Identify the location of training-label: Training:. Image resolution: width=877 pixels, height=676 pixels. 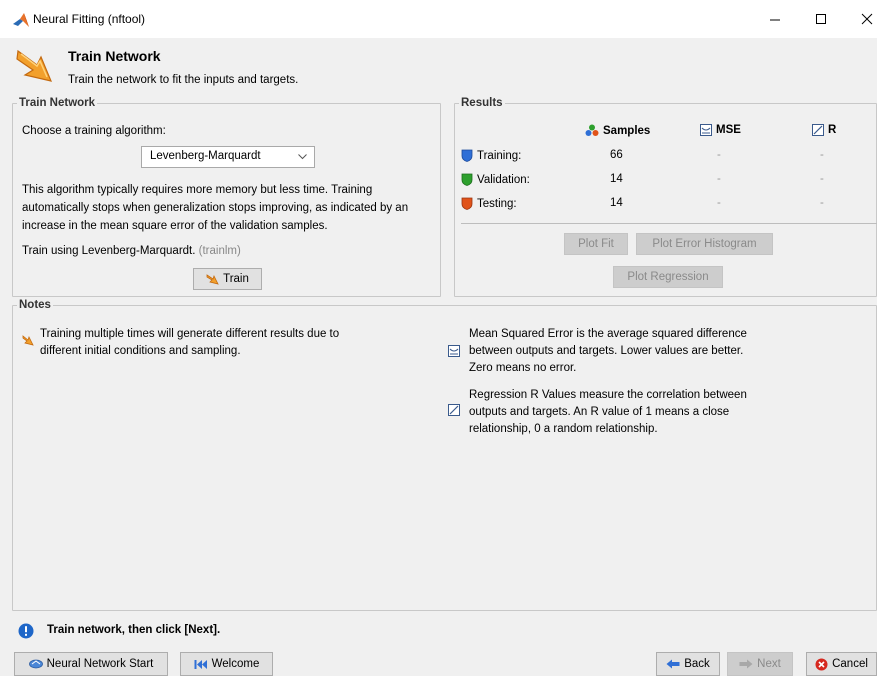
(499, 155).